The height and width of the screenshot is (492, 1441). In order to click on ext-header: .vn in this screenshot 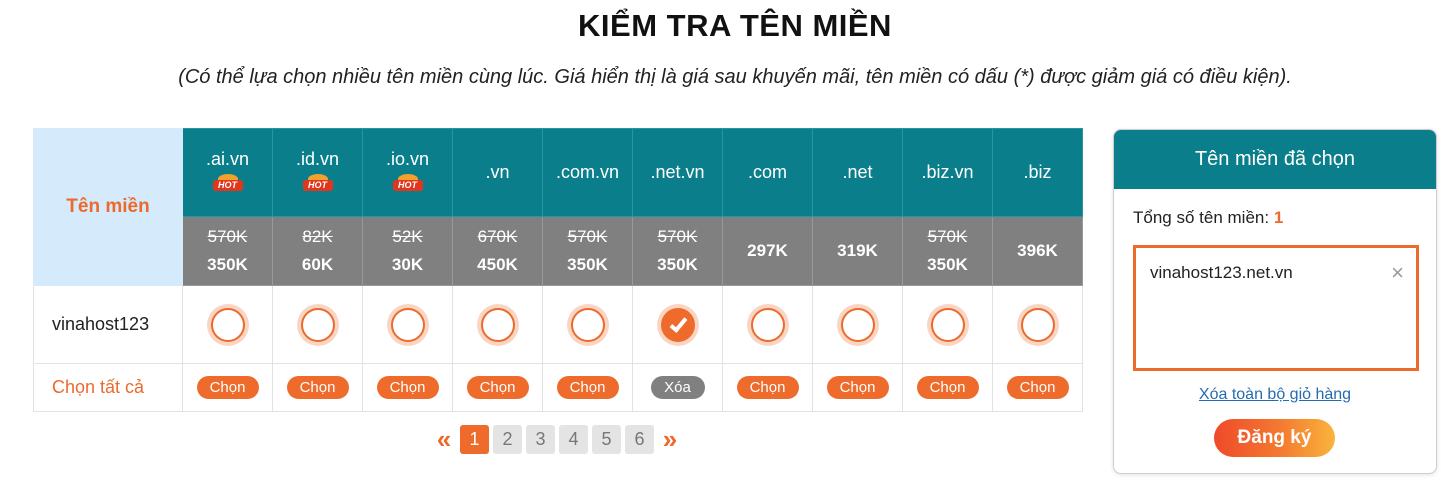, I will do `click(497, 172)`.